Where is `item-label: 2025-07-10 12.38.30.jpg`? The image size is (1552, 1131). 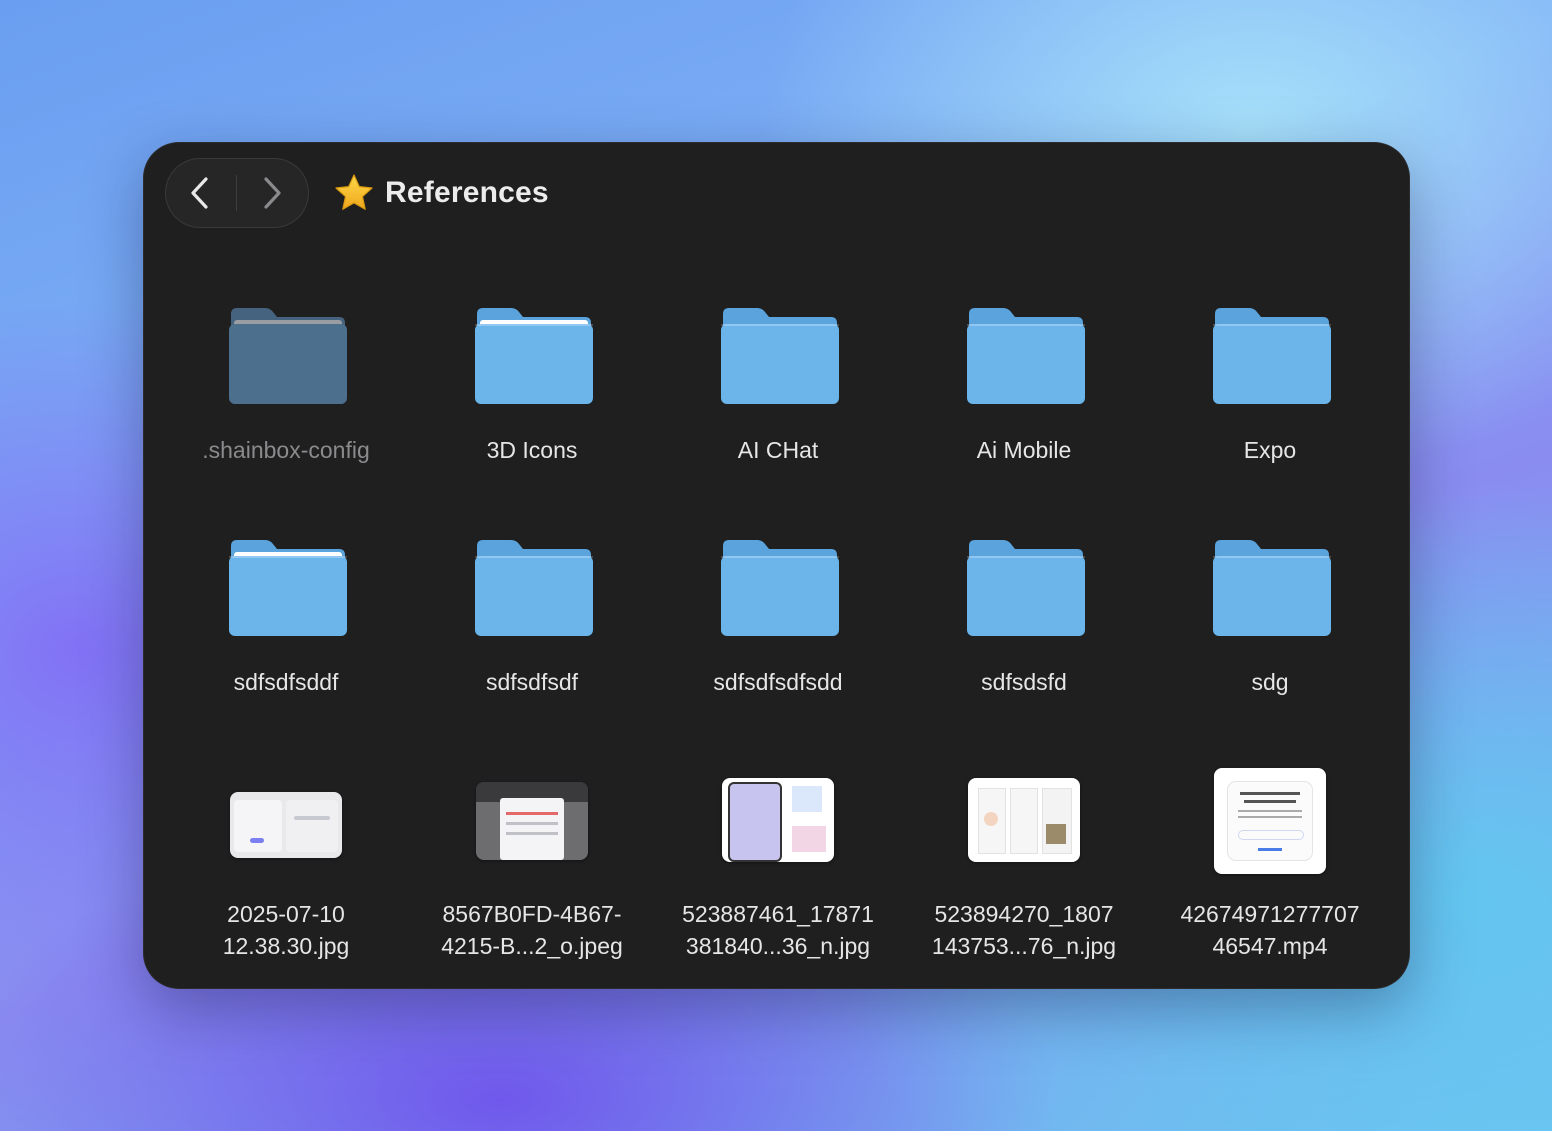
item-label: 2025-07-10 12.38.30.jpg is located at coordinates (286, 930).